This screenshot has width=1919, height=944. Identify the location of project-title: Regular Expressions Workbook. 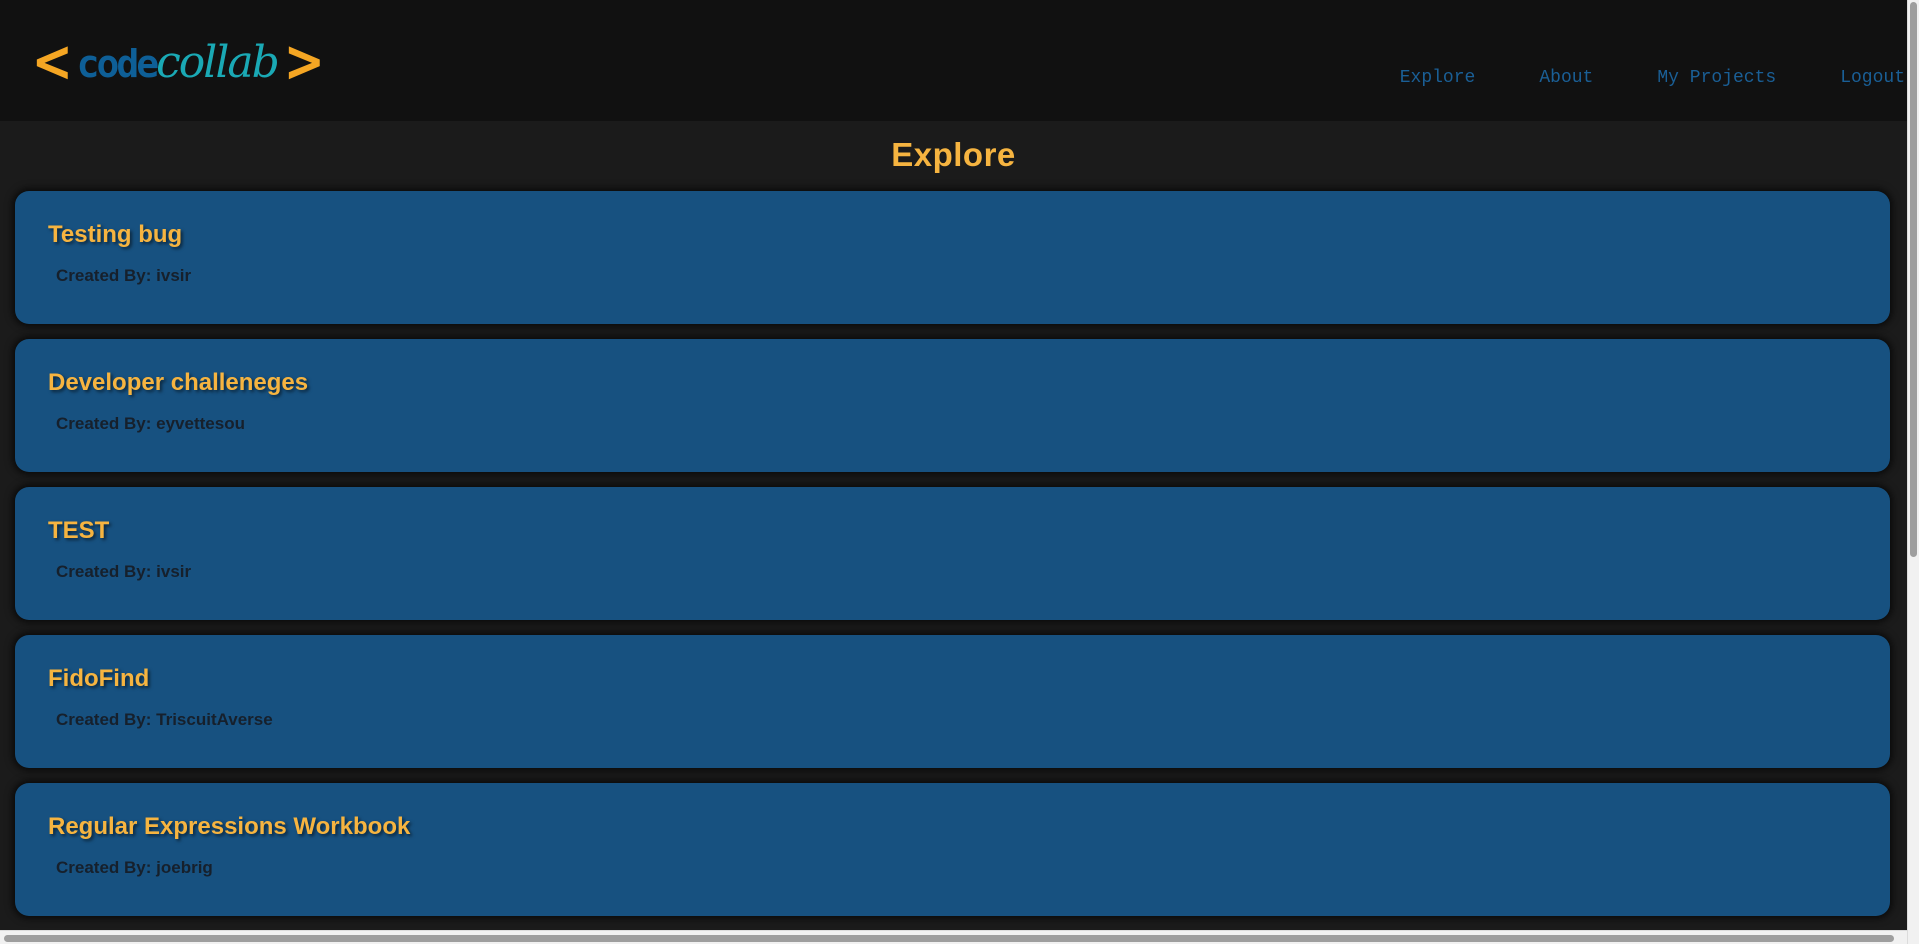
(229, 826).